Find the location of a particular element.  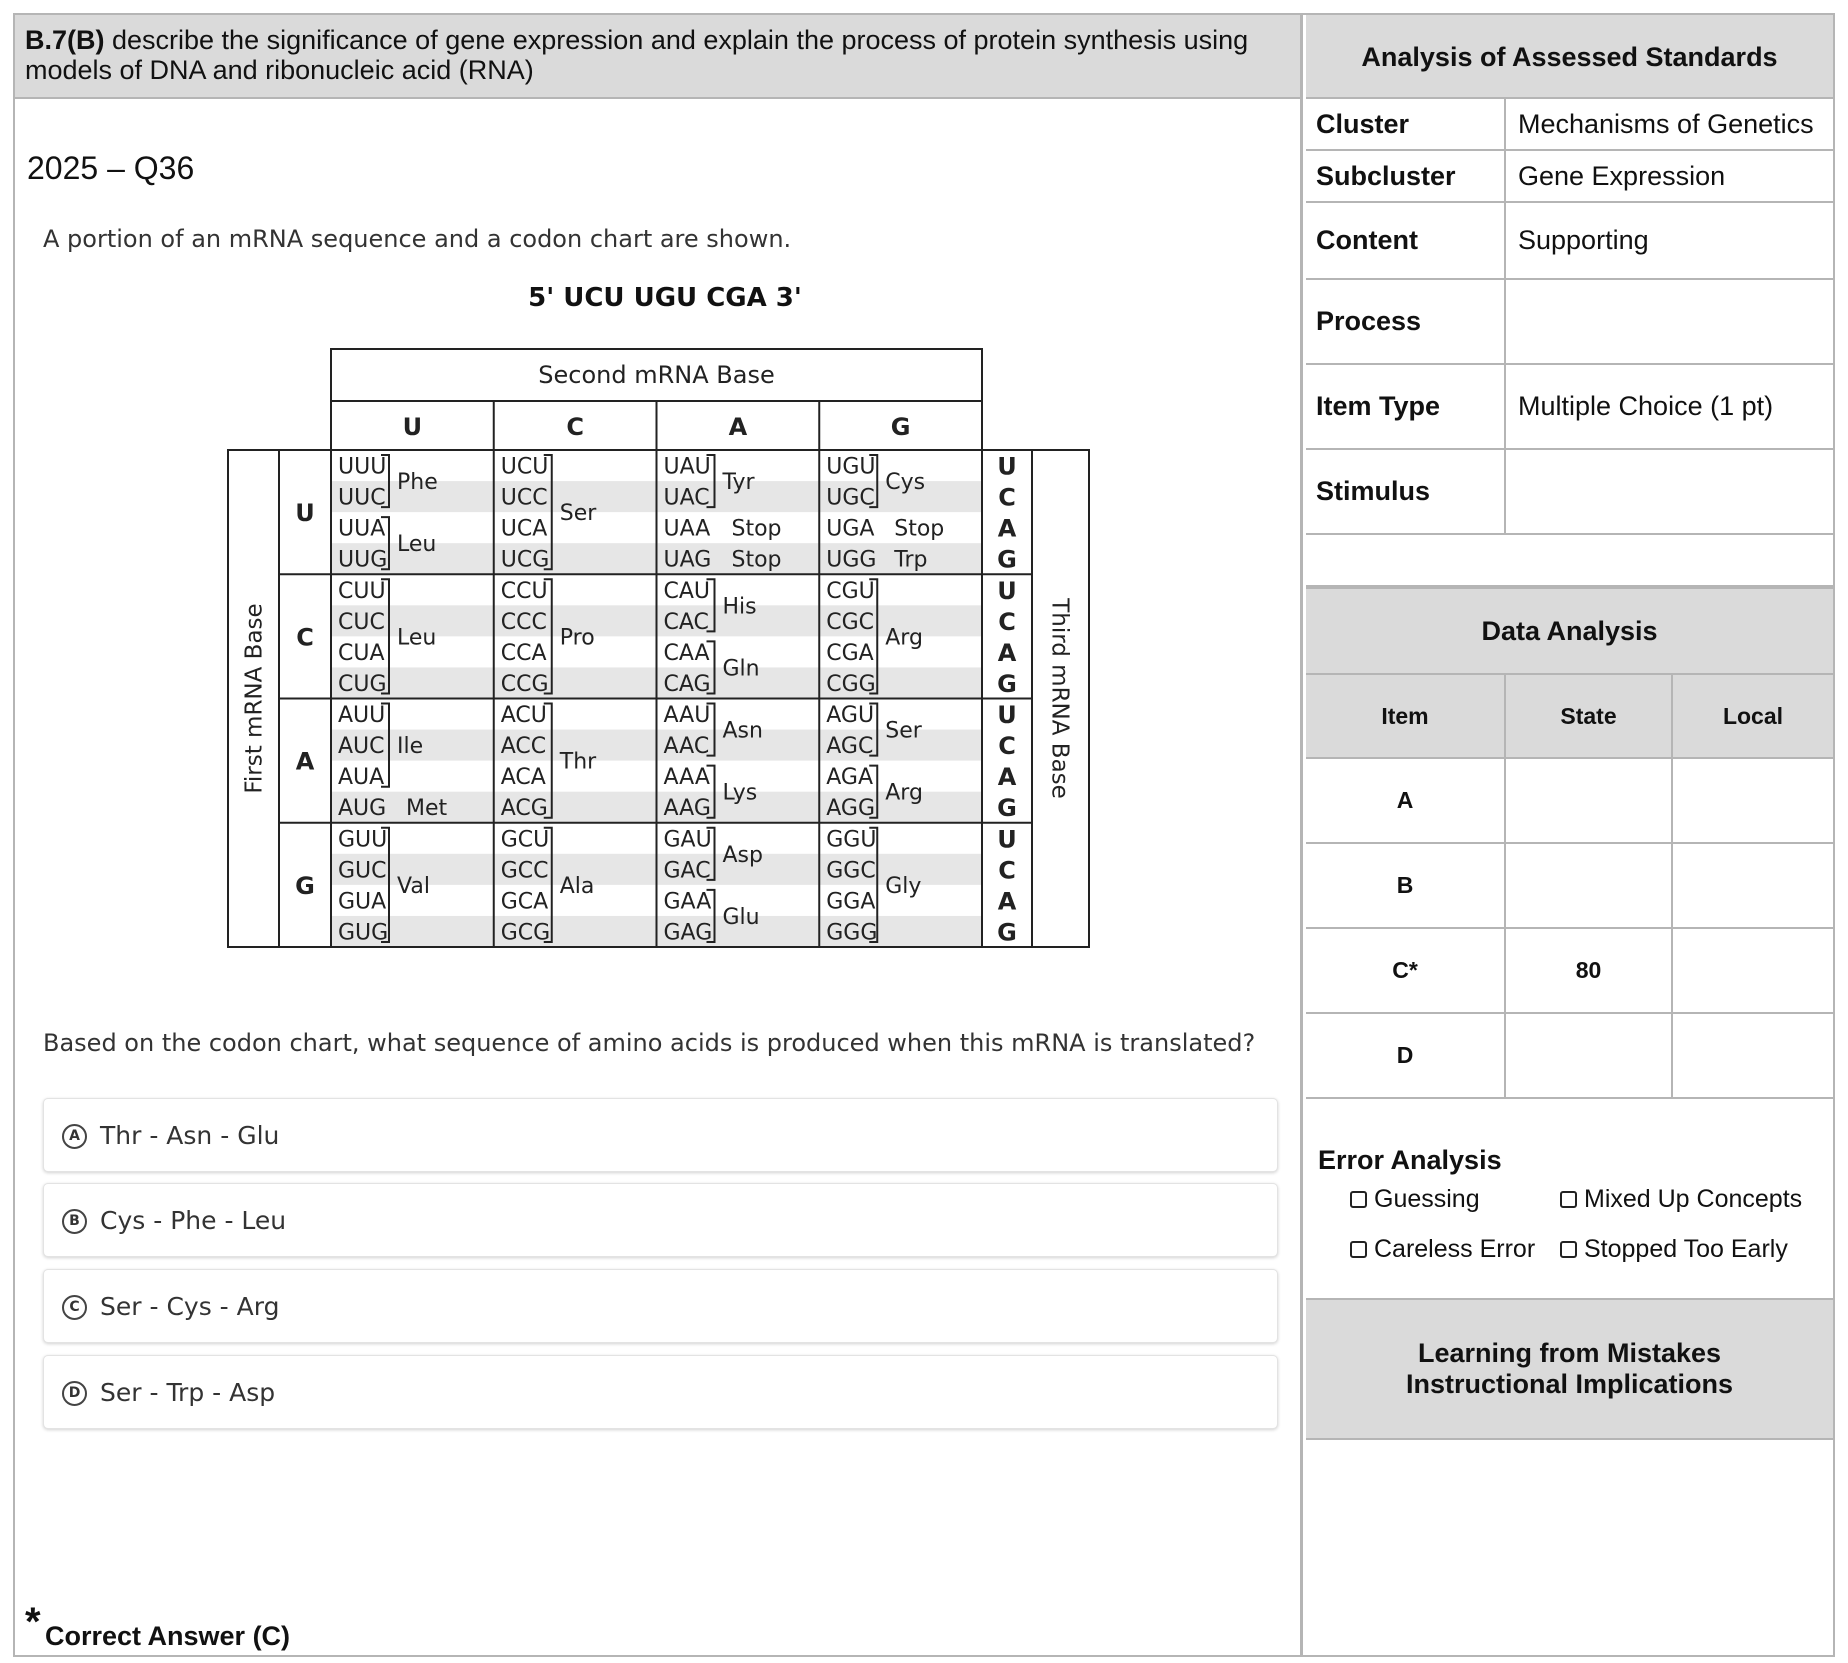

amino-acid-gln: Gln is located at coordinates (741, 668).